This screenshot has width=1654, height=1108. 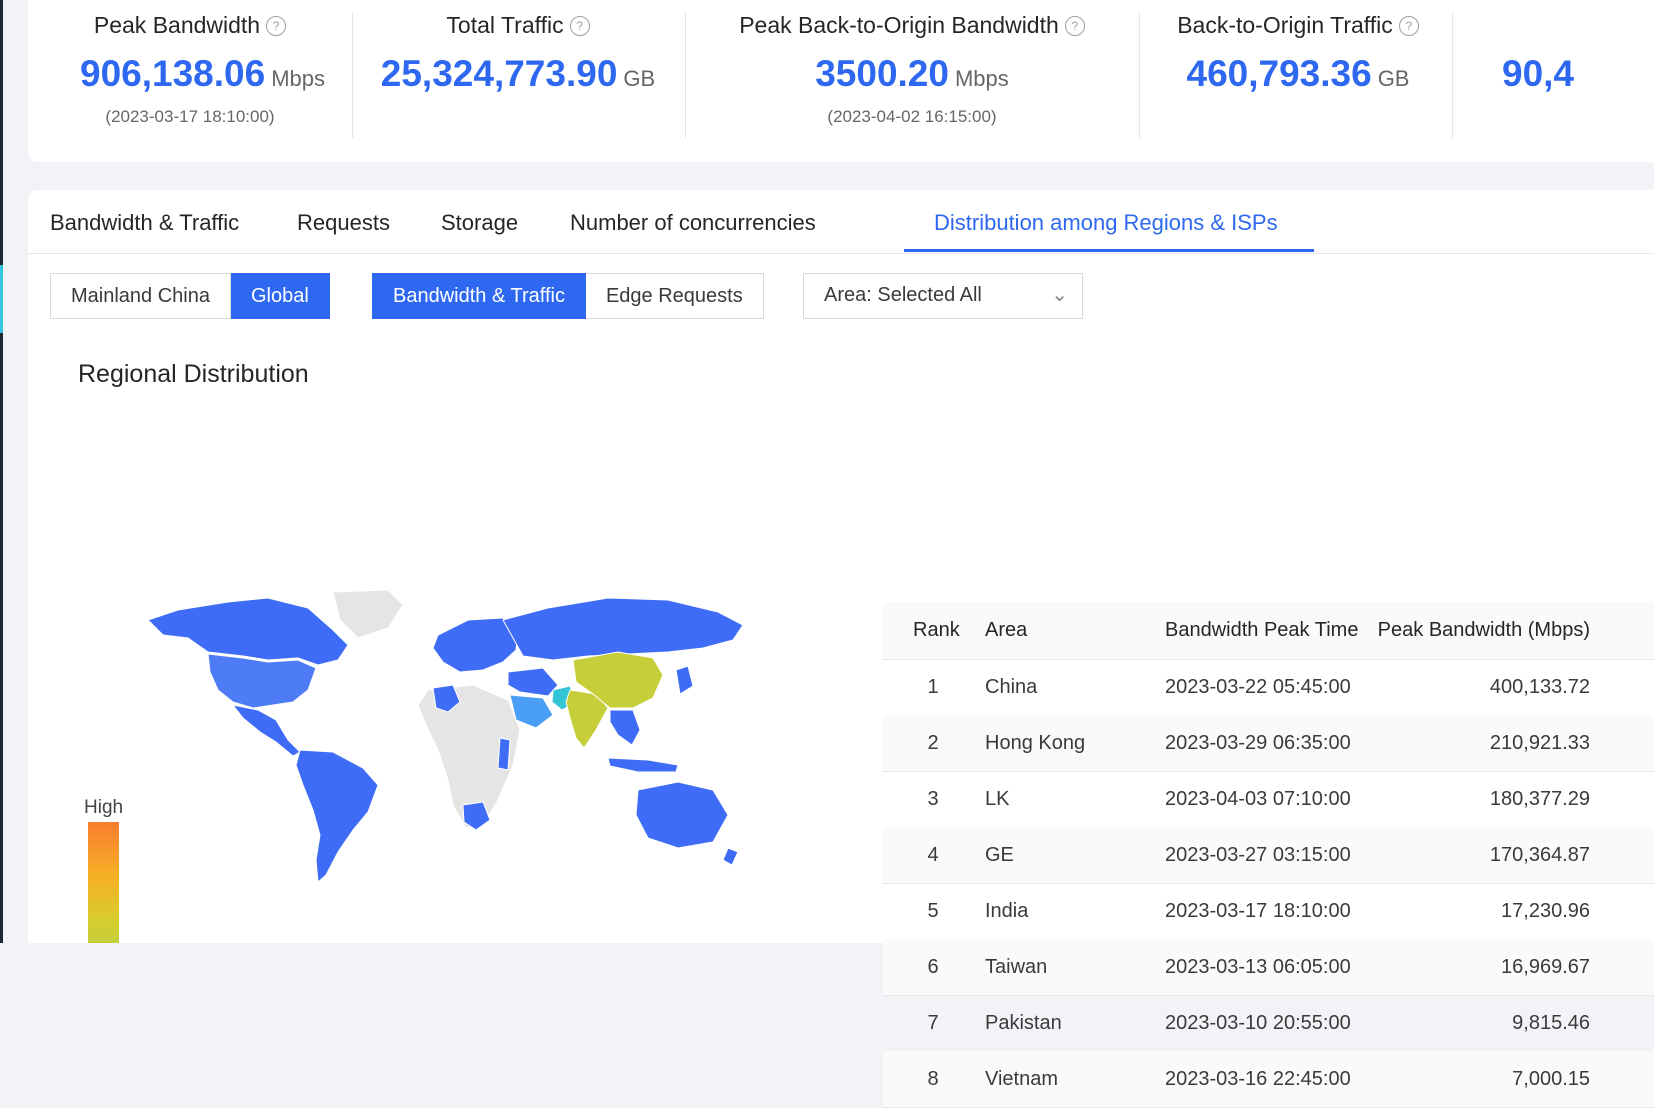 What do you see at coordinates (1545, 911) in the screenshot?
I see `peak-bandwidth-cell: 17,230.96` at bounding box center [1545, 911].